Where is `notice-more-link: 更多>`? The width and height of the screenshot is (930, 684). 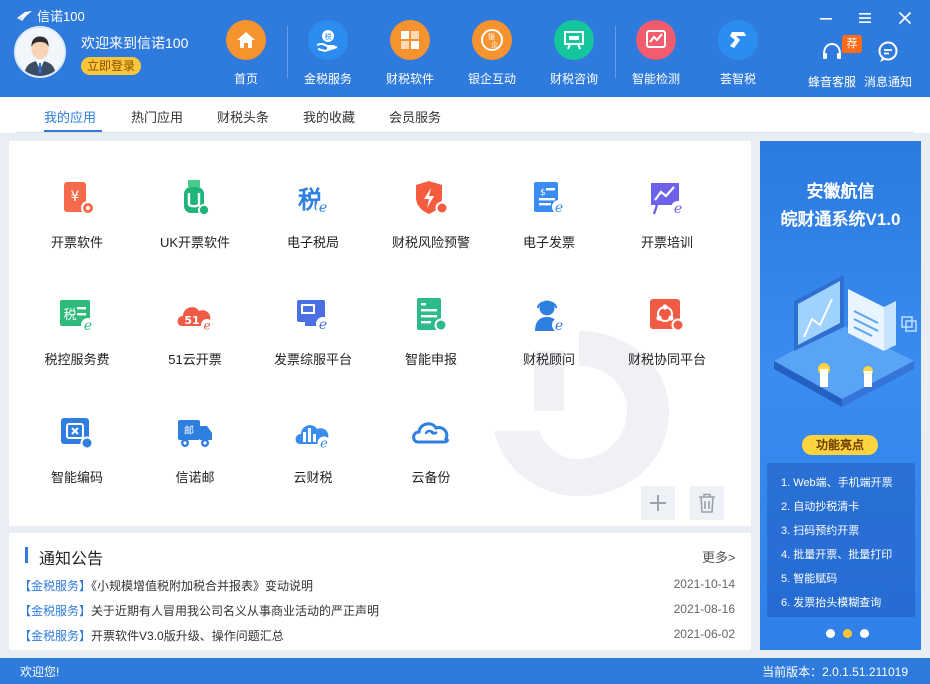 notice-more-link: 更多> is located at coordinates (719, 556).